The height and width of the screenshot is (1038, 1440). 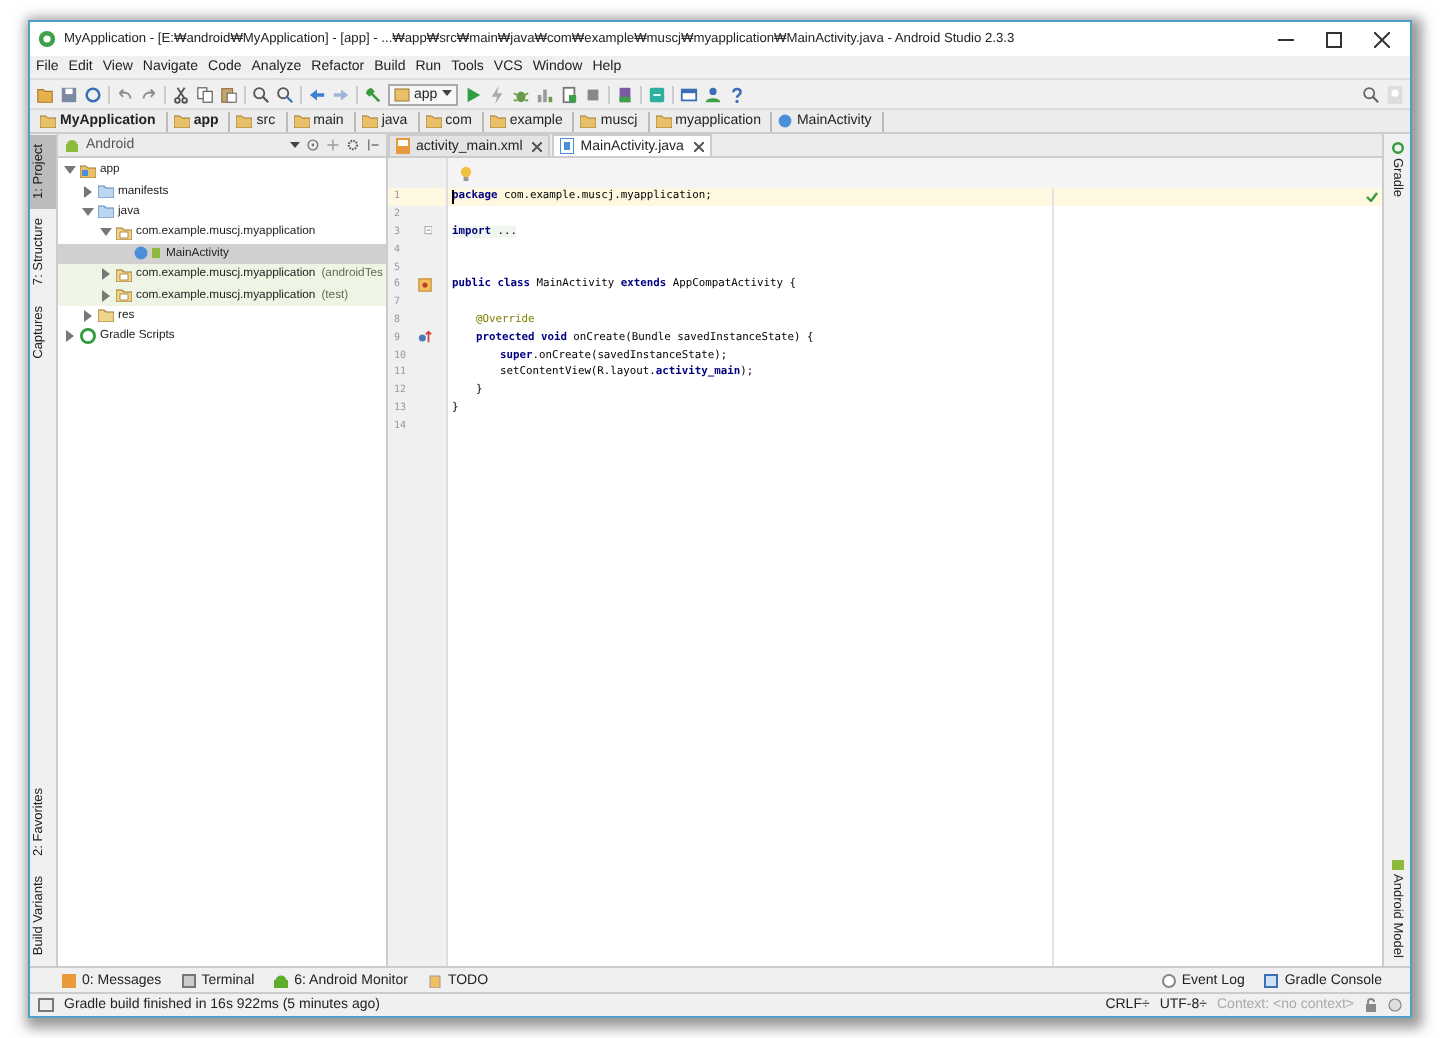 What do you see at coordinates (466, 173) in the screenshot?
I see `lightbulb-icon` at bounding box center [466, 173].